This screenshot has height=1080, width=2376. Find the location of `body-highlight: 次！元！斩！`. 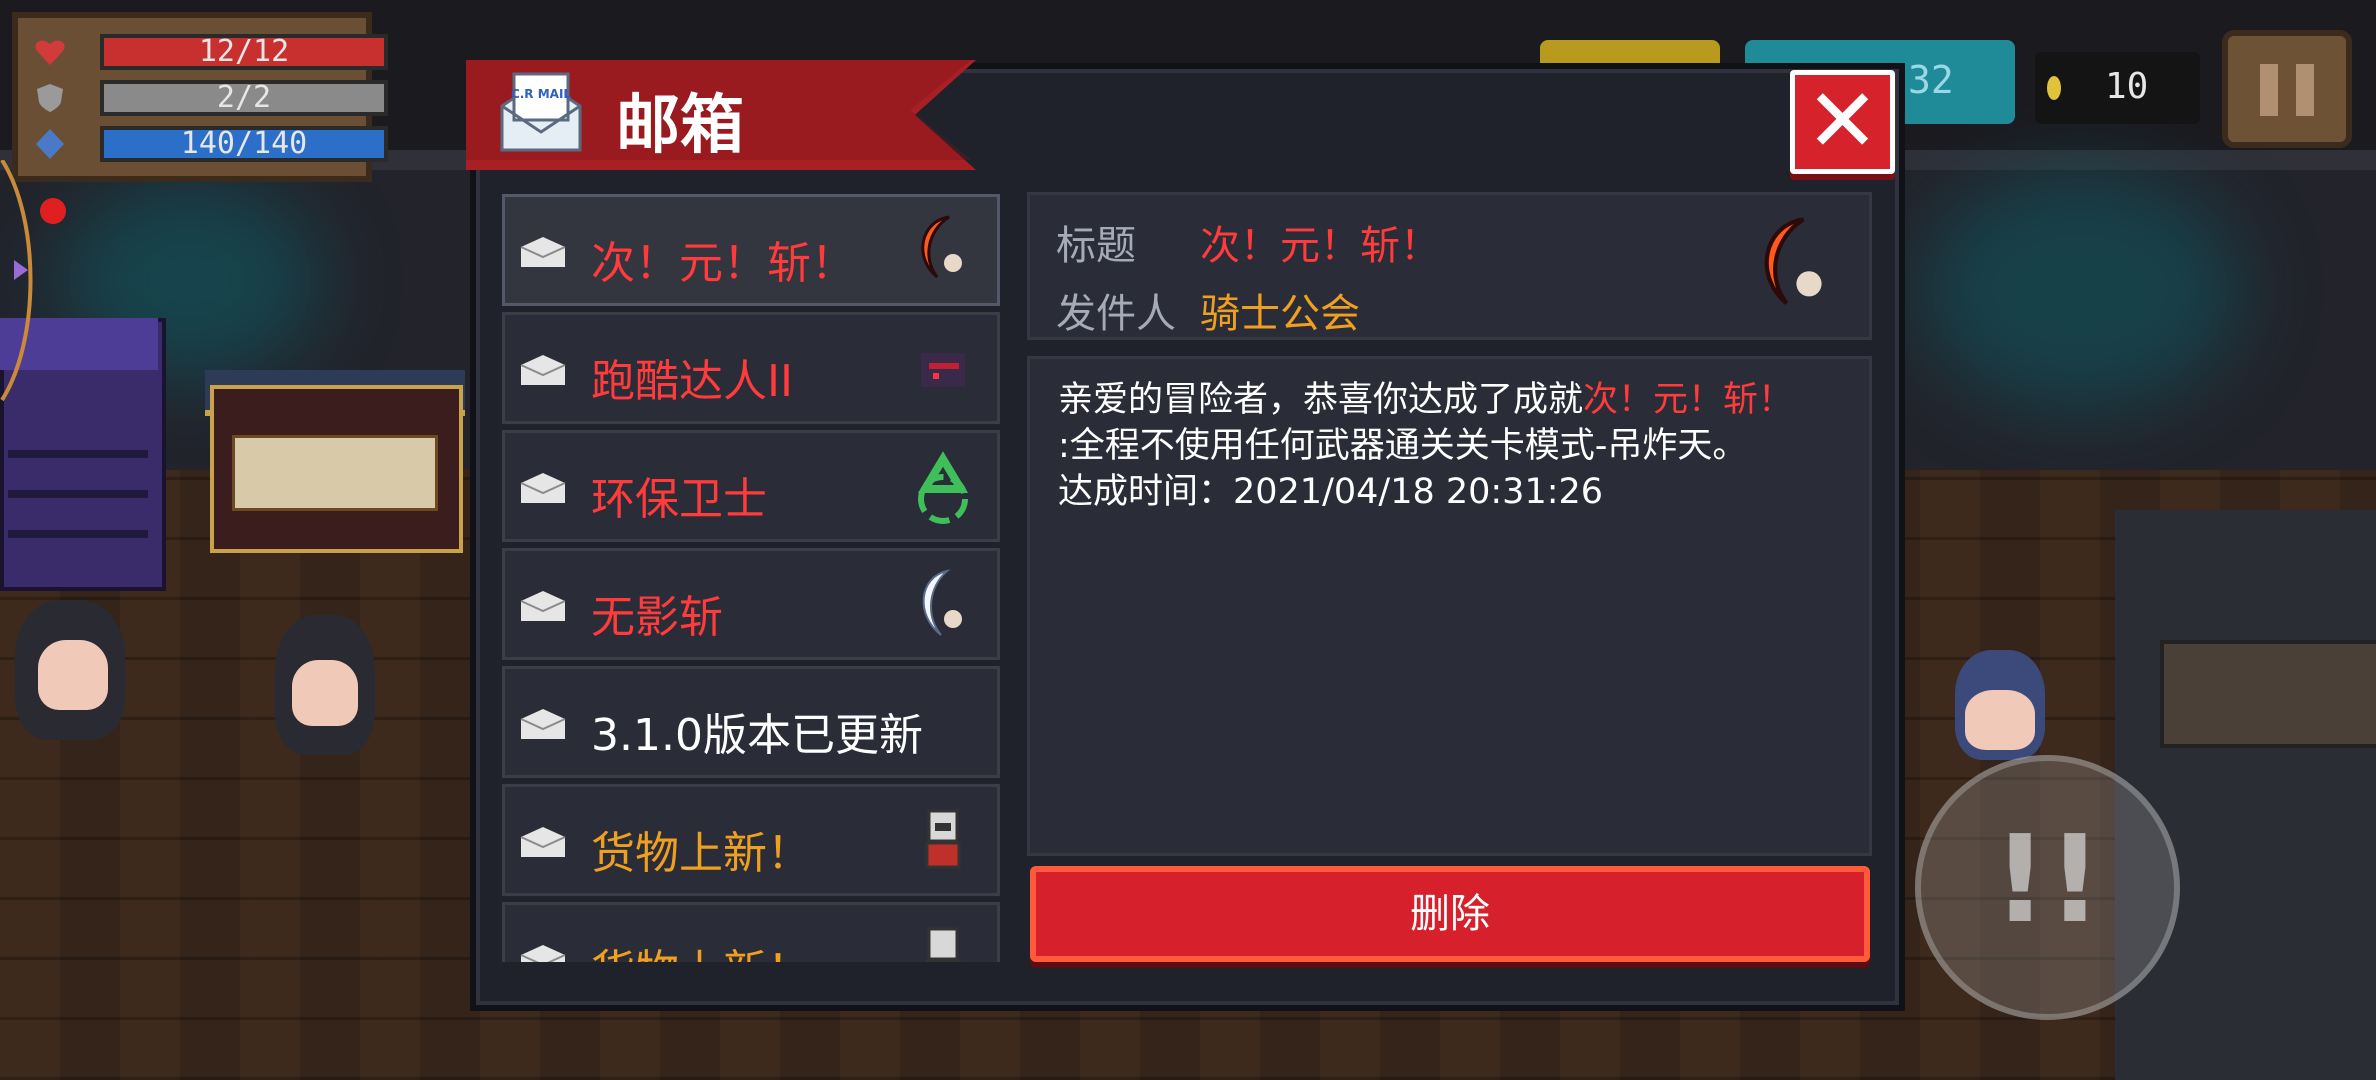

body-highlight: 次！元！斩！ is located at coordinates (1688, 400).